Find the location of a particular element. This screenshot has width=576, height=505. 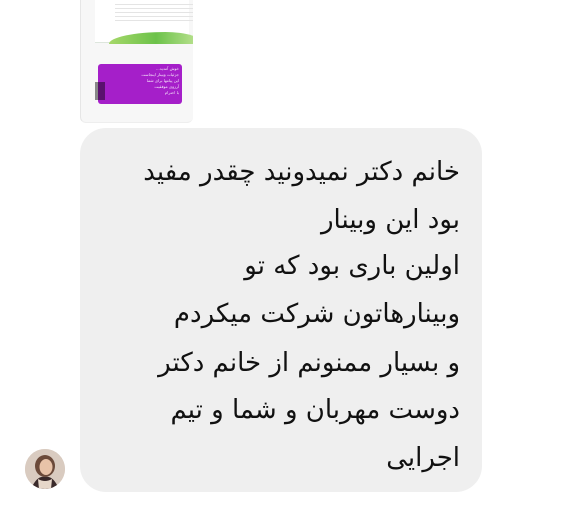

sender-avatar is located at coordinates (45, 469).